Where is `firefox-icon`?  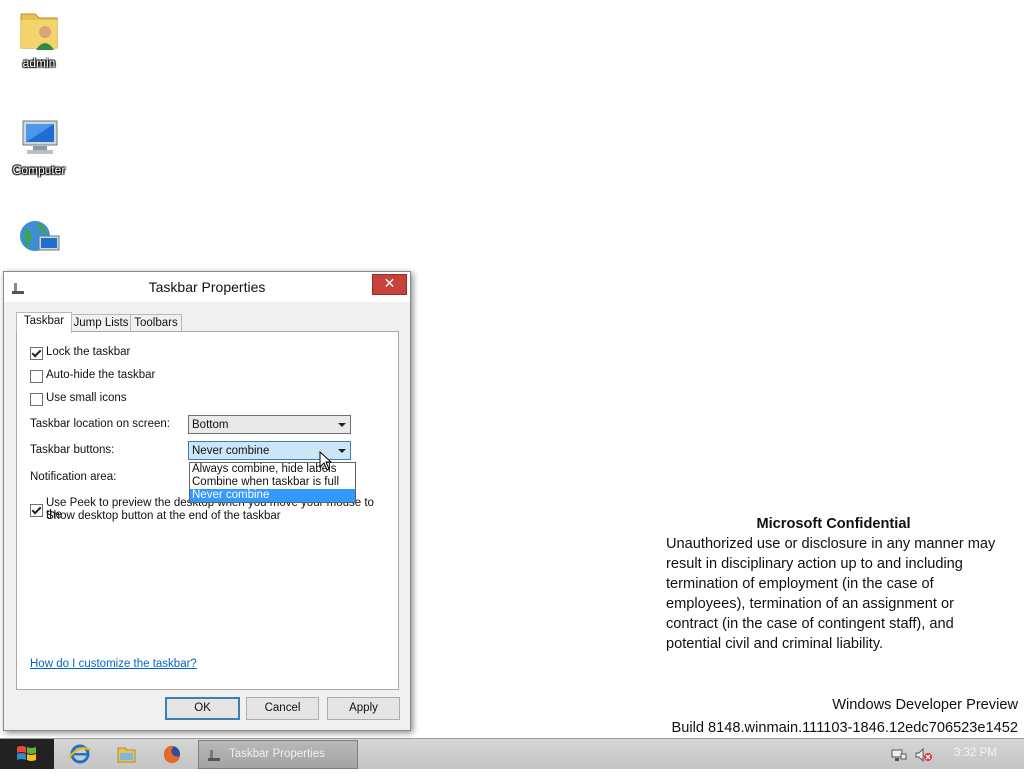
firefox-icon is located at coordinates (171, 754).